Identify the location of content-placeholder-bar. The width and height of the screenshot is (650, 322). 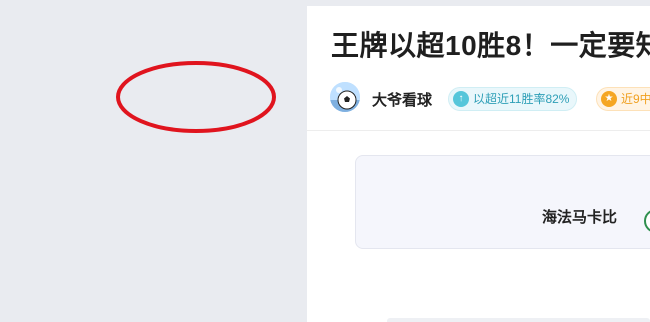
(518, 320).